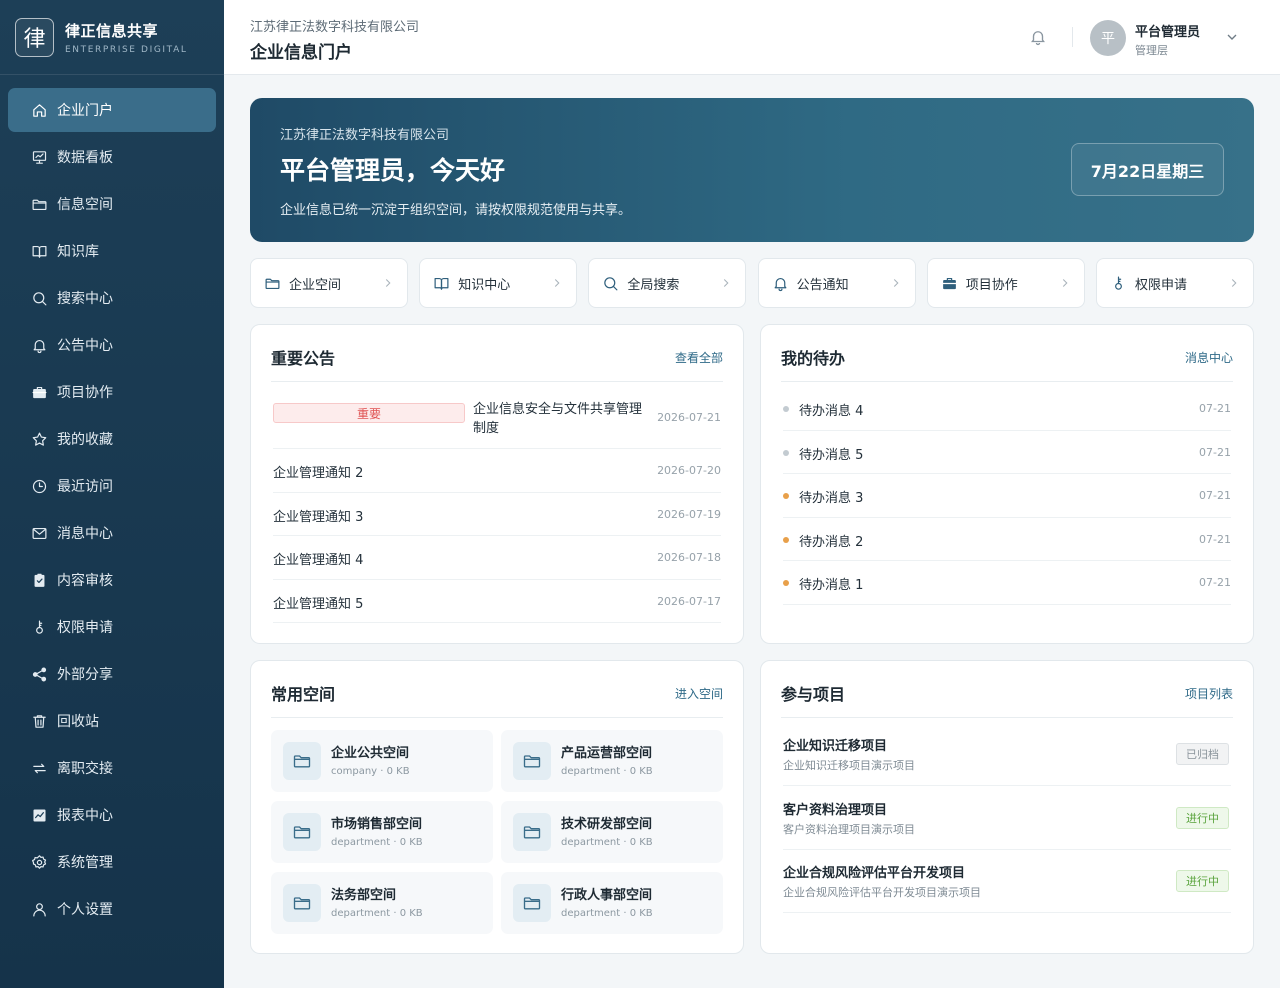 This screenshot has width=1280, height=988. I want to click on announcement-title: 企业管理通知 4, so click(318, 560).